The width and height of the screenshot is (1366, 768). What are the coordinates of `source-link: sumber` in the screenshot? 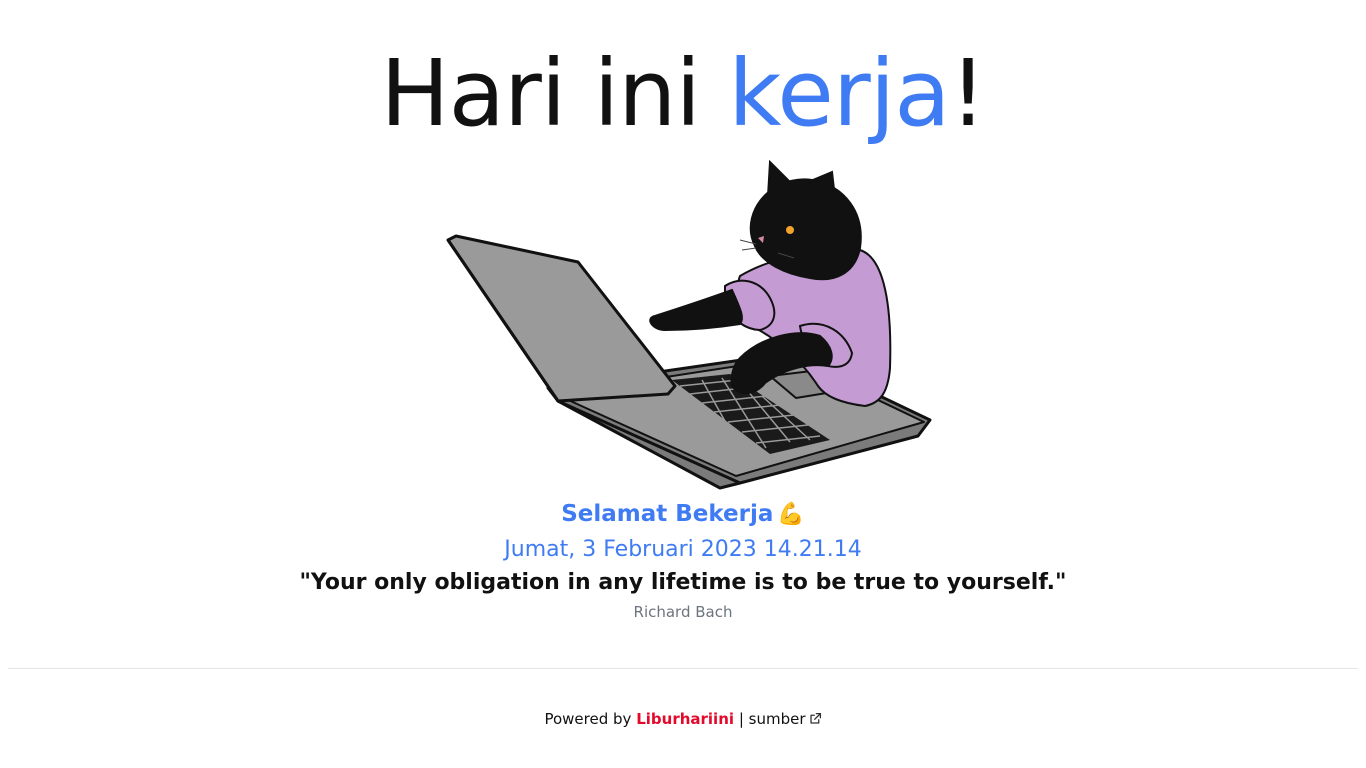 It's located at (785, 719).